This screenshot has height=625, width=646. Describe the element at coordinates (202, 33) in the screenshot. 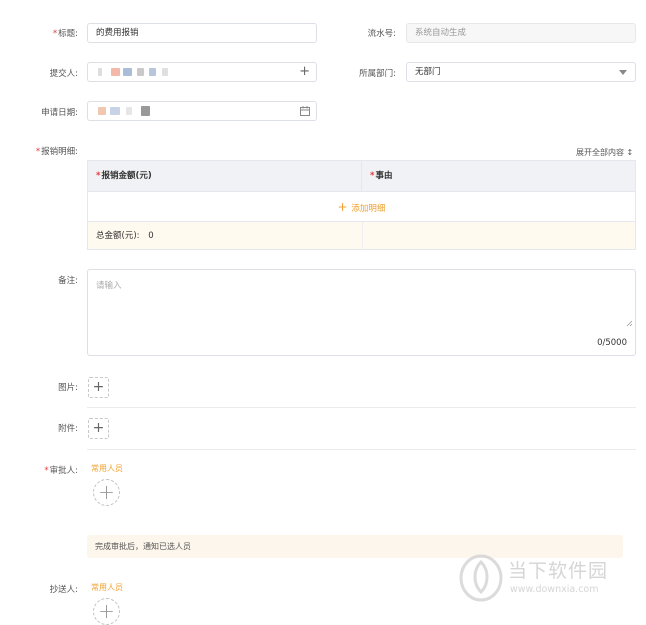

I see `title-input: 的费用报销` at that location.